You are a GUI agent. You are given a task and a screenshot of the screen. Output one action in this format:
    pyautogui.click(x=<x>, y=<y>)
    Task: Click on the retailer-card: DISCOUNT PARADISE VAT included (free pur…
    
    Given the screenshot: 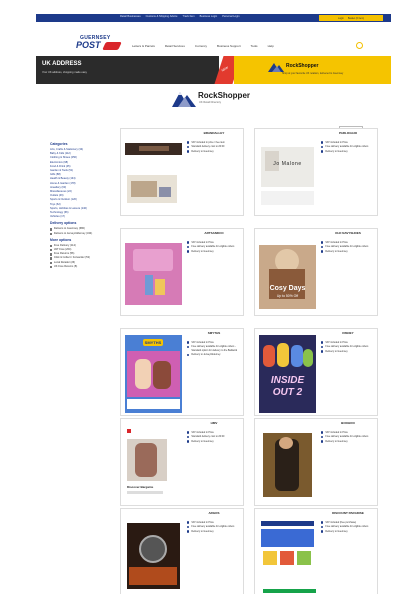 What is the action you would take?
    pyautogui.click(x=316, y=551)
    